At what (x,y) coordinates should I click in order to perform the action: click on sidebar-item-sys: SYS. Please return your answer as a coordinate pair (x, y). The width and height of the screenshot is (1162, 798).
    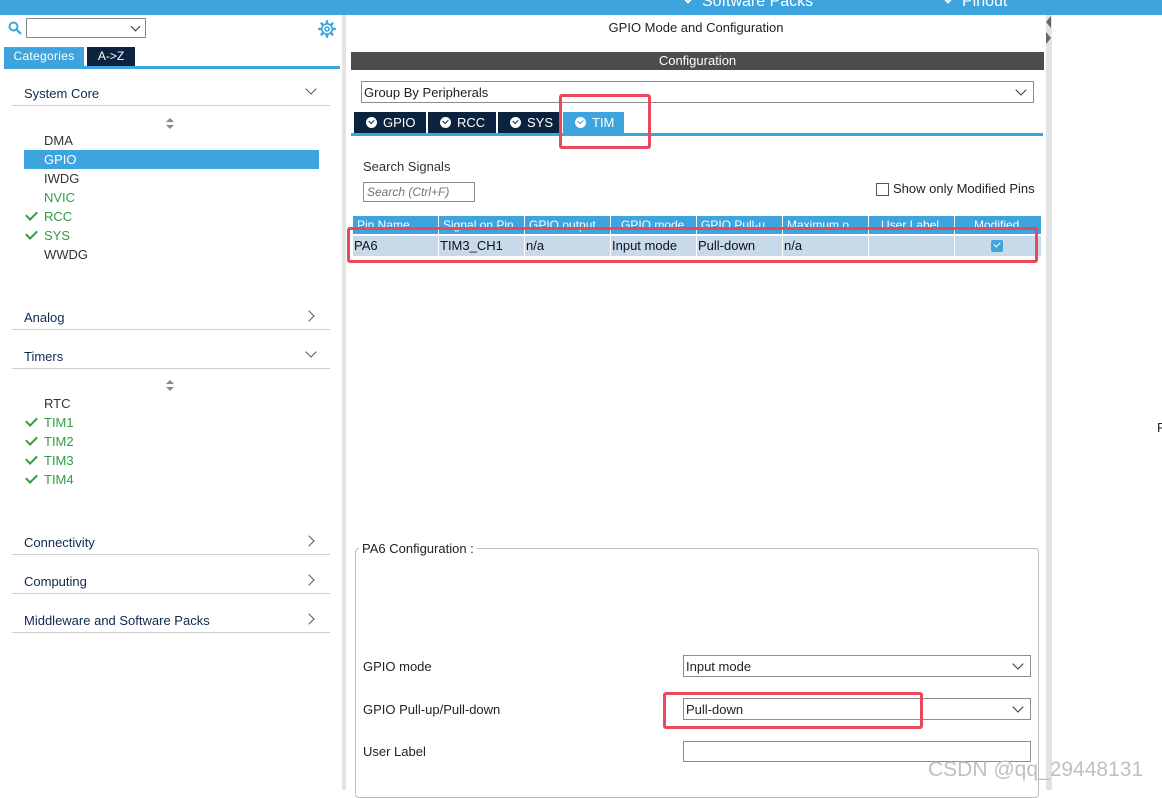
    Looking at the image, I should click on (171, 235).